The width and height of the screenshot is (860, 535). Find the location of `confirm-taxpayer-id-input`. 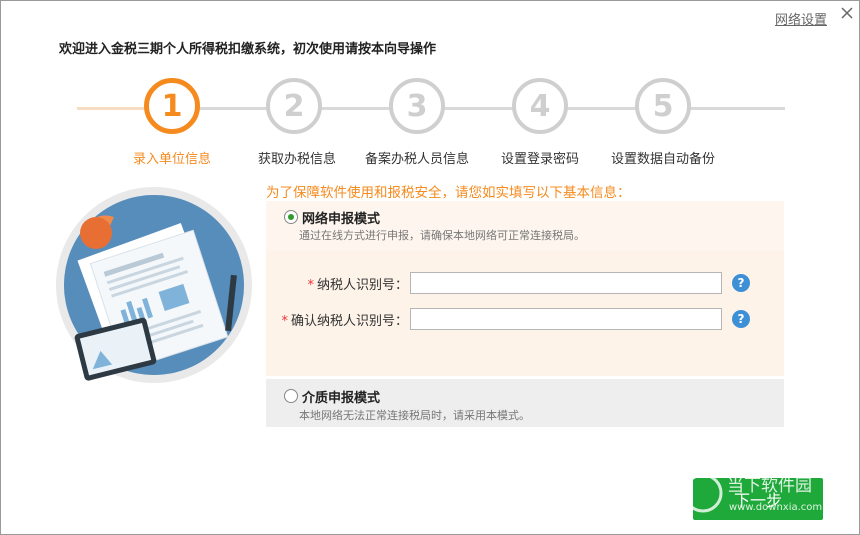

confirm-taxpayer-id-input is located at coordinates (566, 319).